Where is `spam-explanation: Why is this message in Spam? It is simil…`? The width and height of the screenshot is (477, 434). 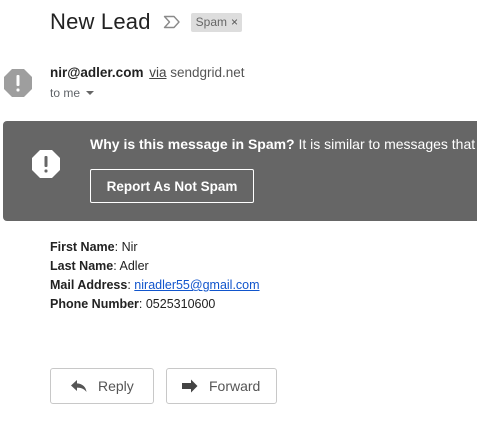 spam-explanation: Why is this message in Spam? It is simil… is located at coordinates (282, 144).